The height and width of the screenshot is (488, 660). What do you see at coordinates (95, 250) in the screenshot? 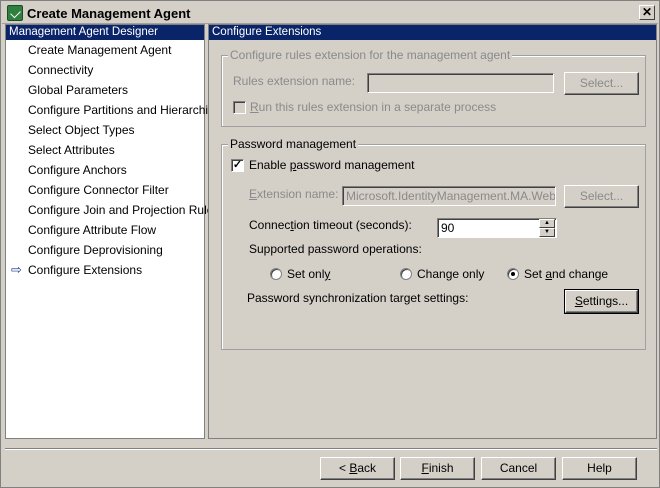
I see `nav-item-label: Configure Deprovisioning` at bounding box center [95, 250].